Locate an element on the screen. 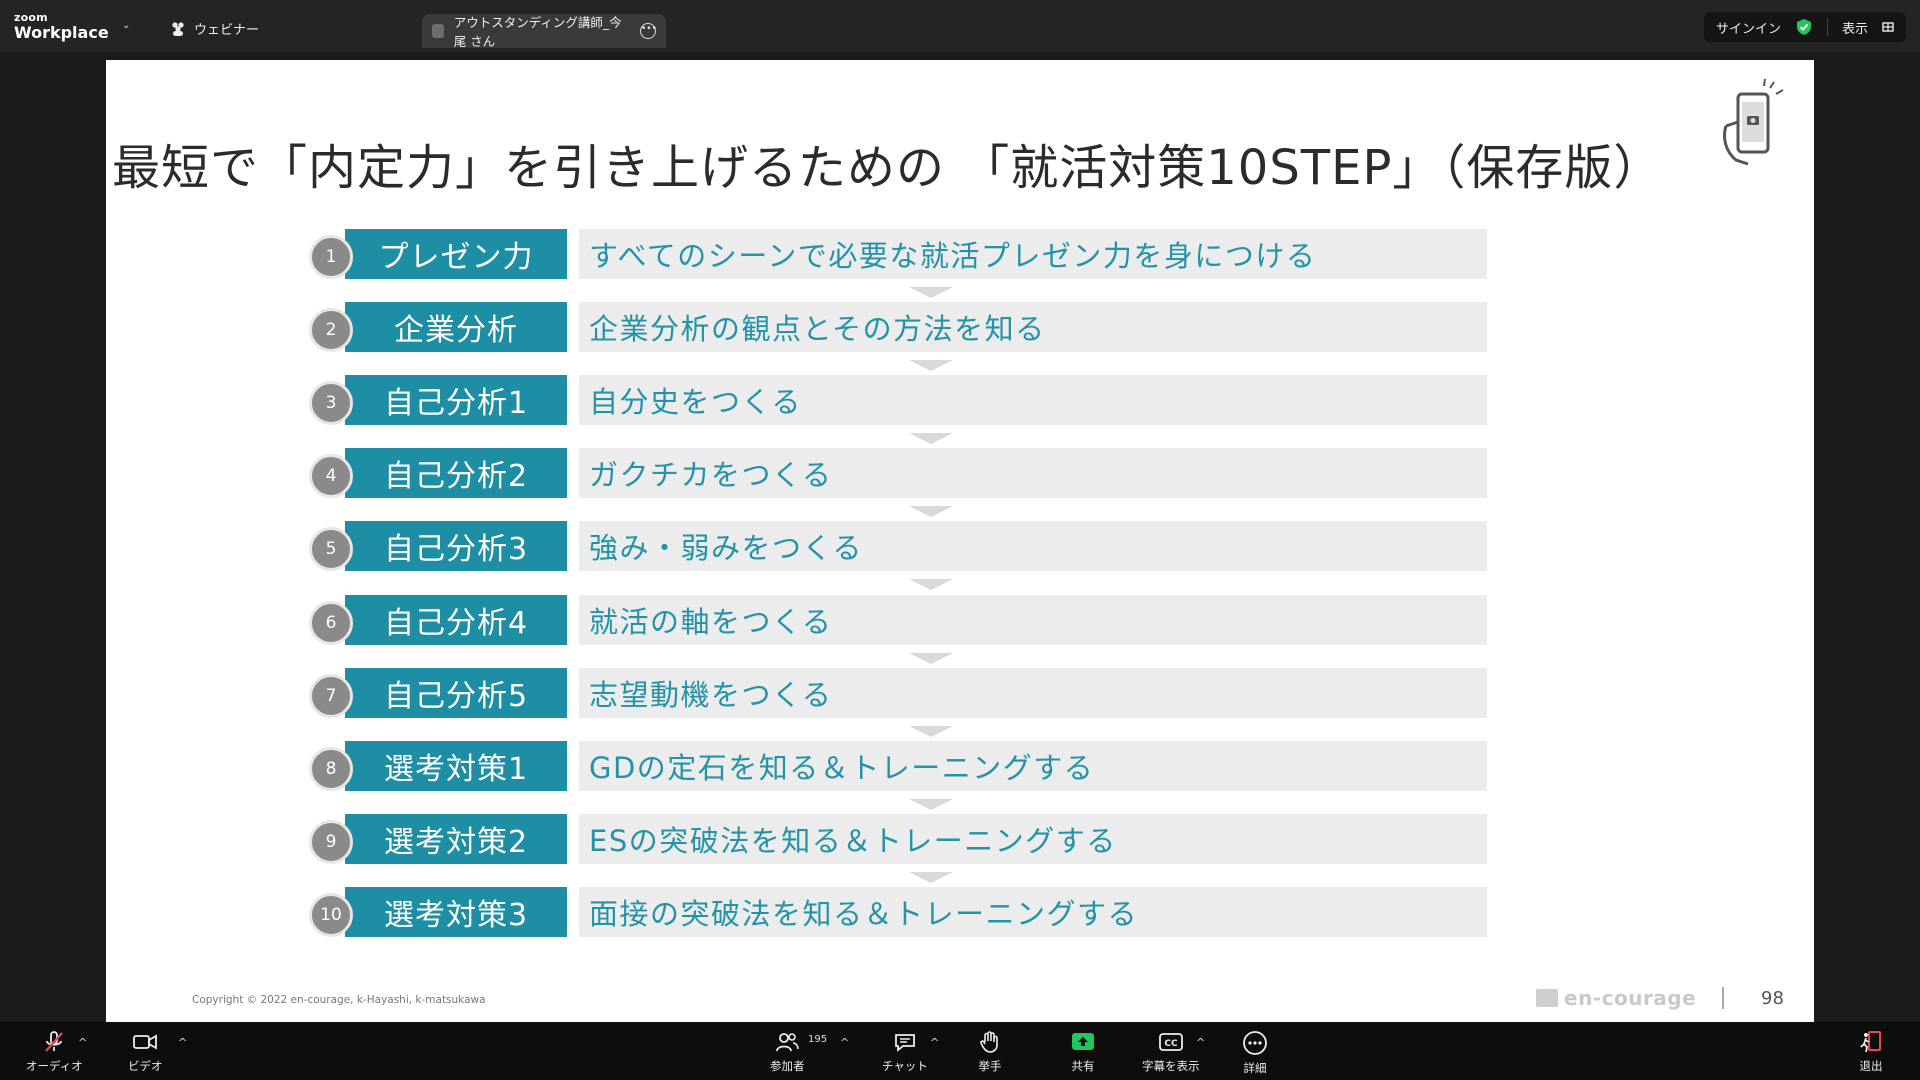  slide-title: 最短で「内定力」を引き上げるための 「就活対策10STEP」（保存版） is located at coordinates (887, 168).